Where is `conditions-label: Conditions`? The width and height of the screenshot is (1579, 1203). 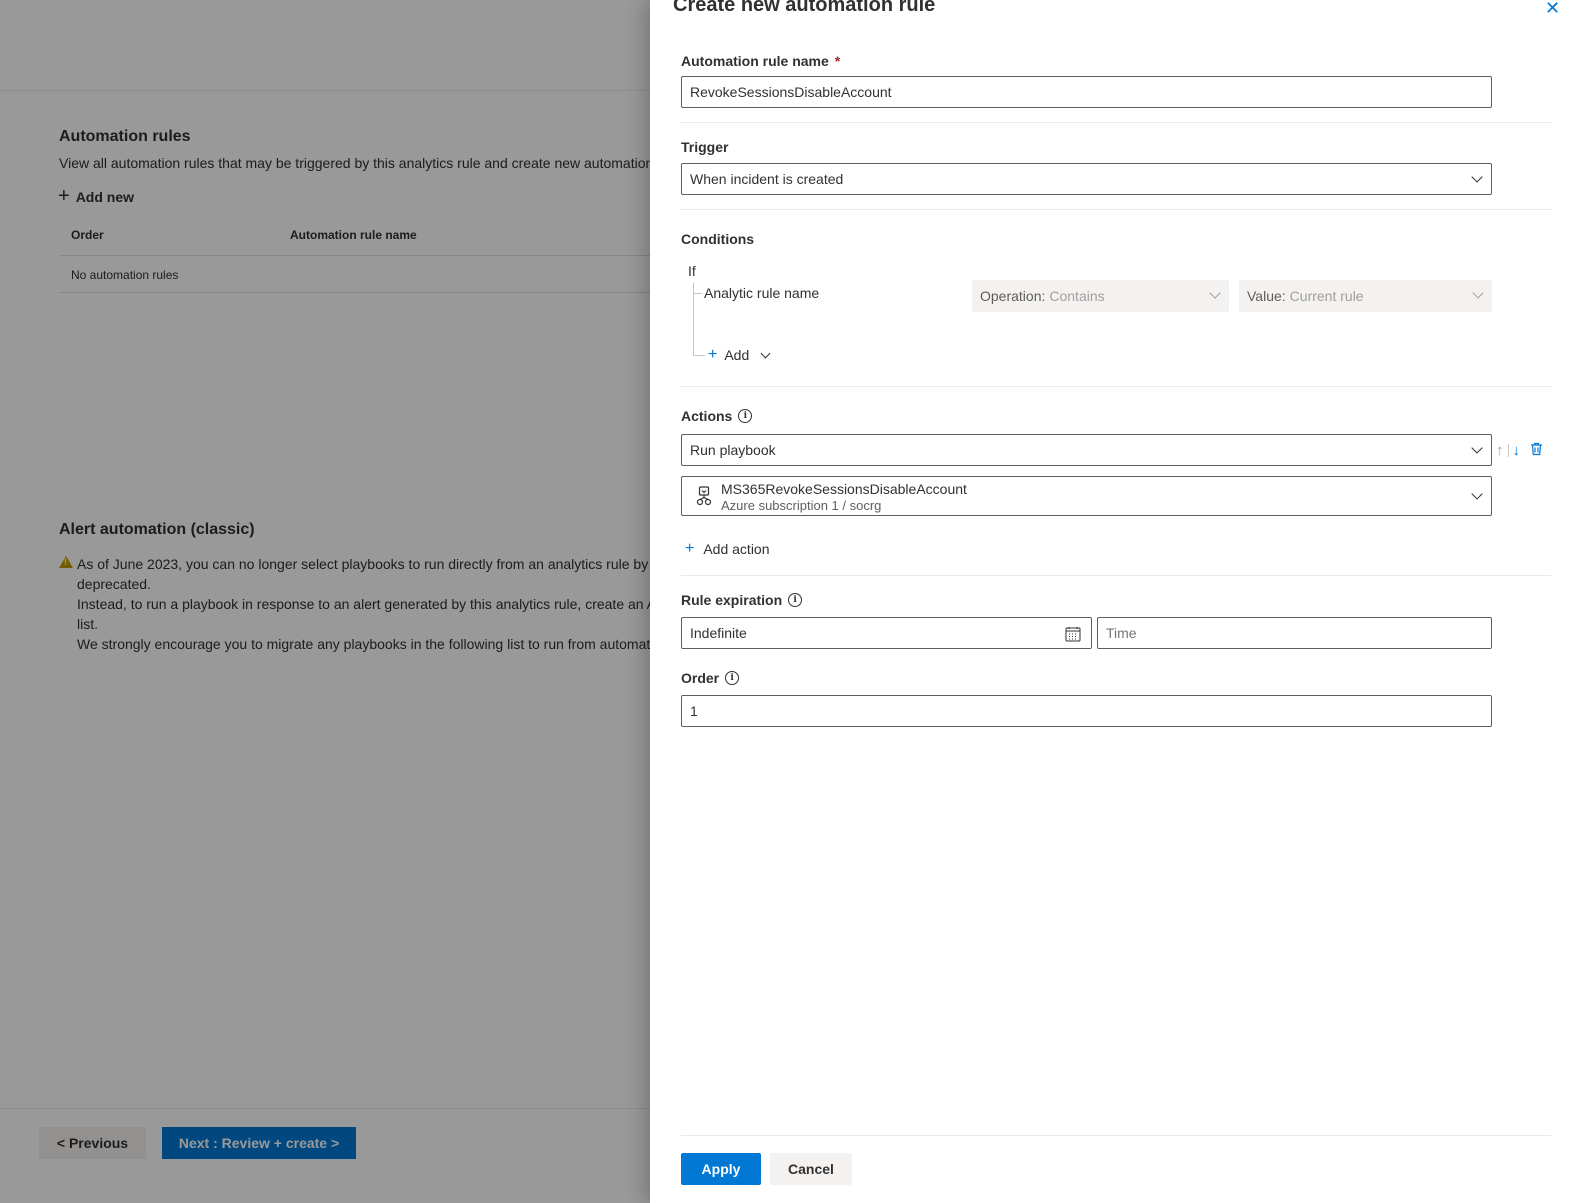 conditions-label: Conditions is located at coordinates (718, 239).